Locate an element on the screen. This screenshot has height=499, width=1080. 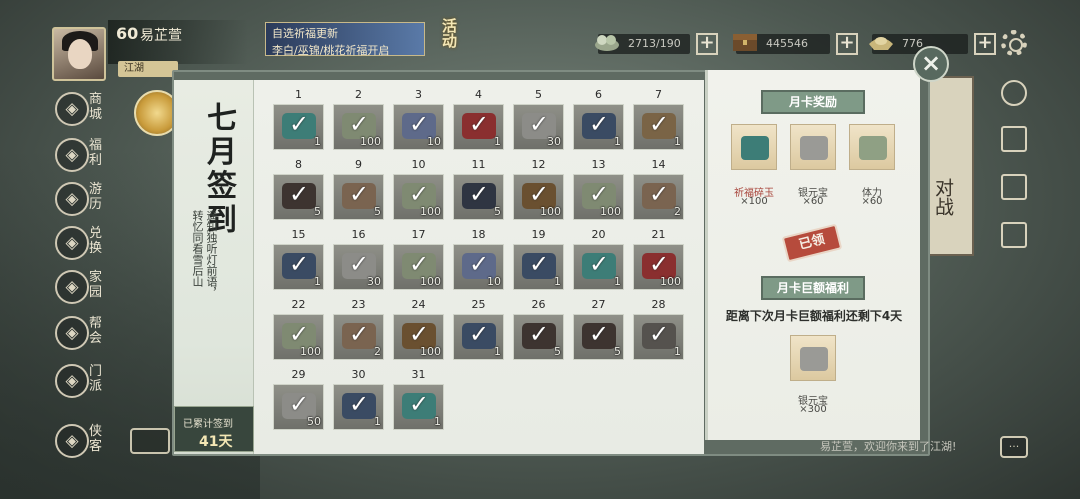
signin-day-cell: 3 ✓ 10 is located at coordinates (418, 119).